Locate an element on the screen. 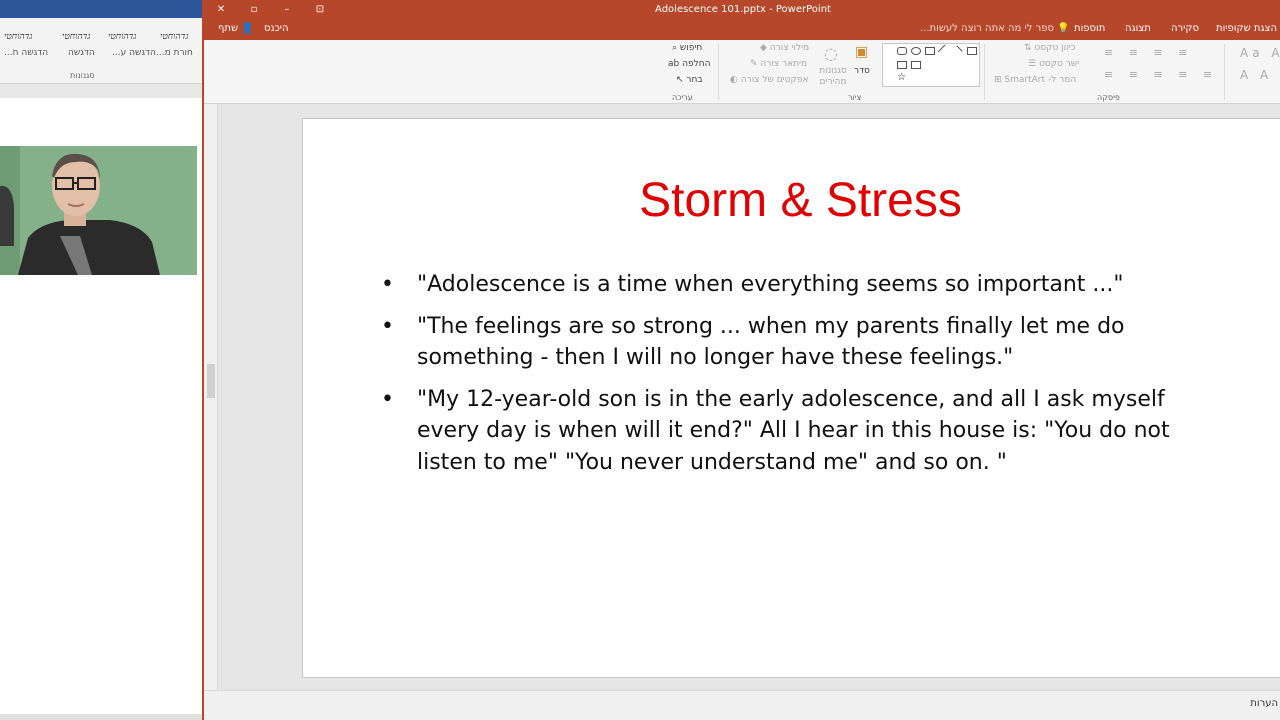 The height and width of the screenshot is (720, 1280). shape-outline-label: מיתאר צורה is located at coordinates (784, 64).